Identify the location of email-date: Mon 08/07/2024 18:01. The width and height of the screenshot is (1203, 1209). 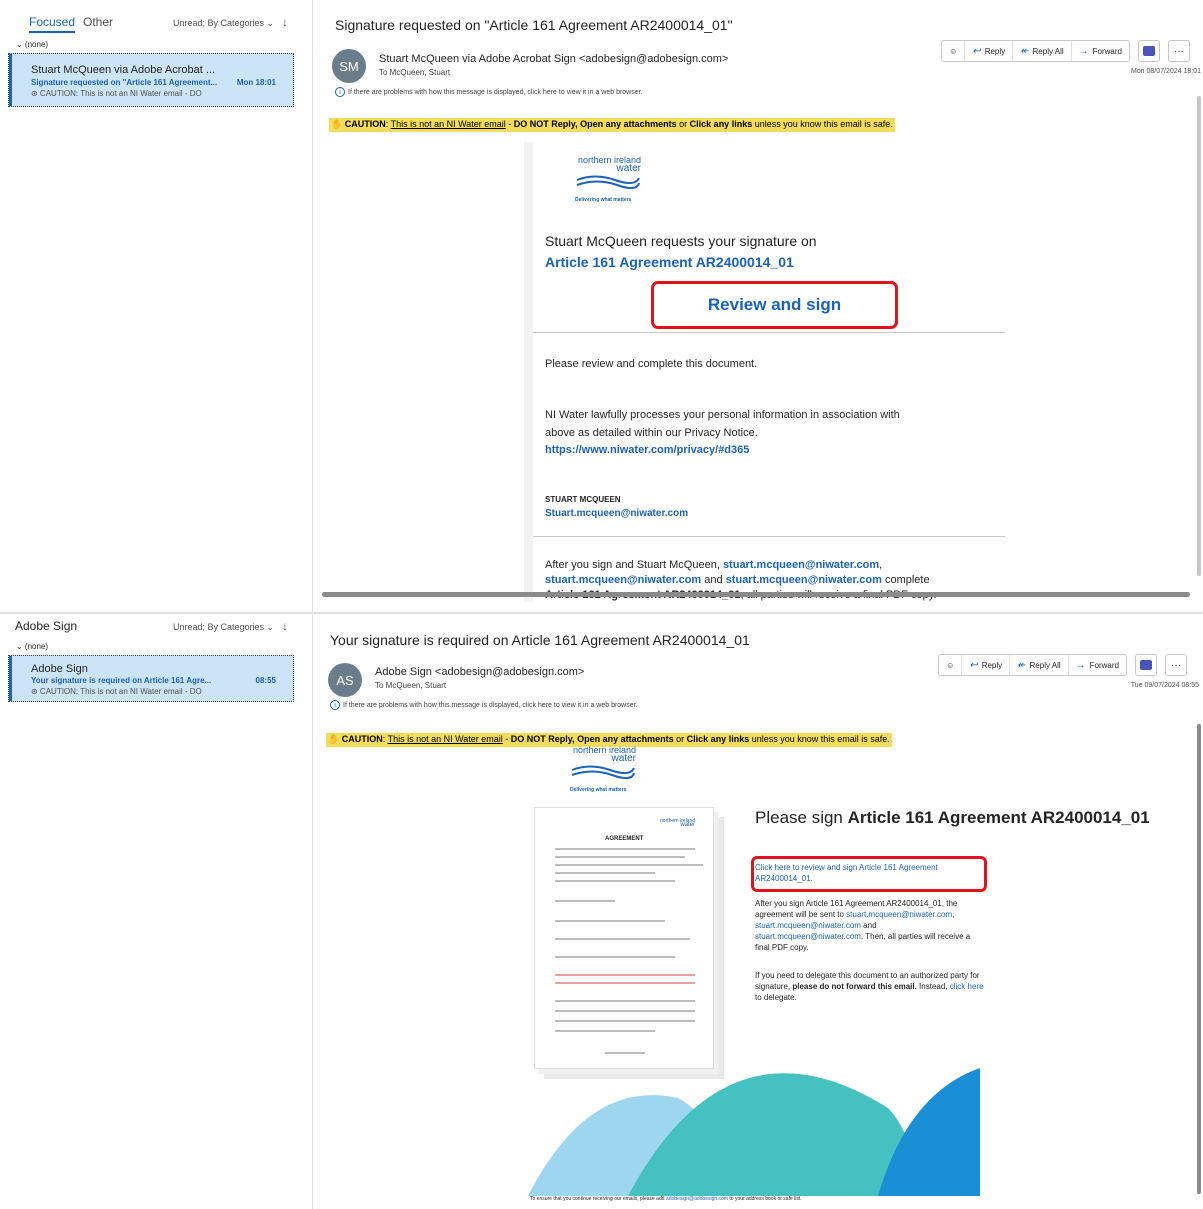
(1165, 71).